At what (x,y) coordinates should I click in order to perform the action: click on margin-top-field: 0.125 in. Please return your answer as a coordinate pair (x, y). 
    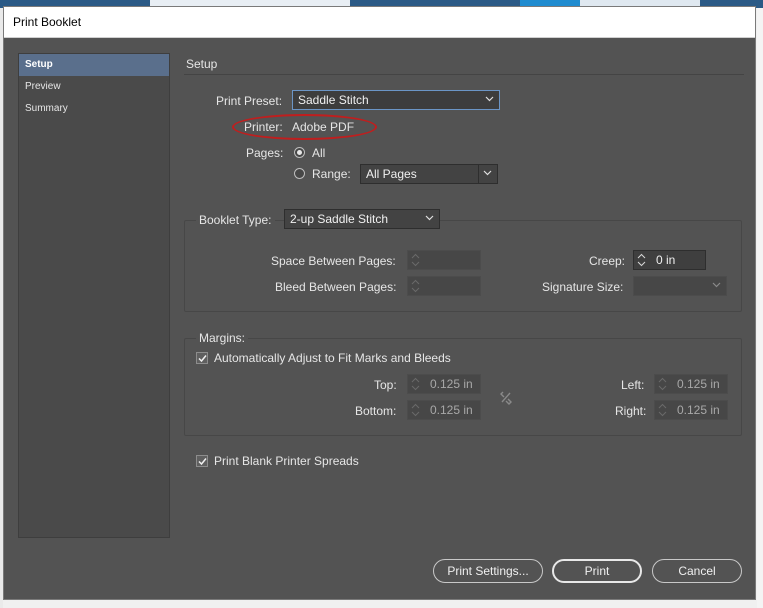
    Looking at the image, I should click on (444, 384).